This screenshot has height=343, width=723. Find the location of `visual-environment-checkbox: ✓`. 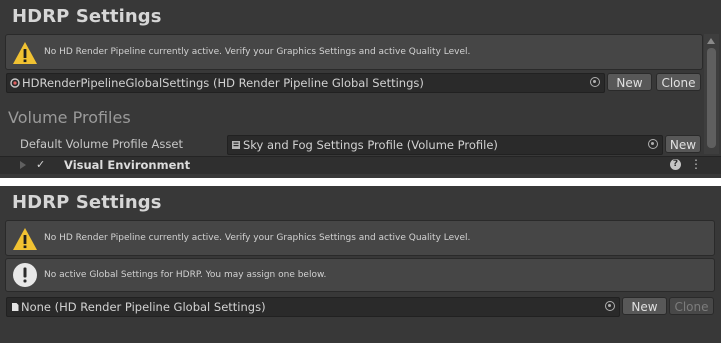

visual-environment-checkbox: ✓ is located at coordinates (40, 164).